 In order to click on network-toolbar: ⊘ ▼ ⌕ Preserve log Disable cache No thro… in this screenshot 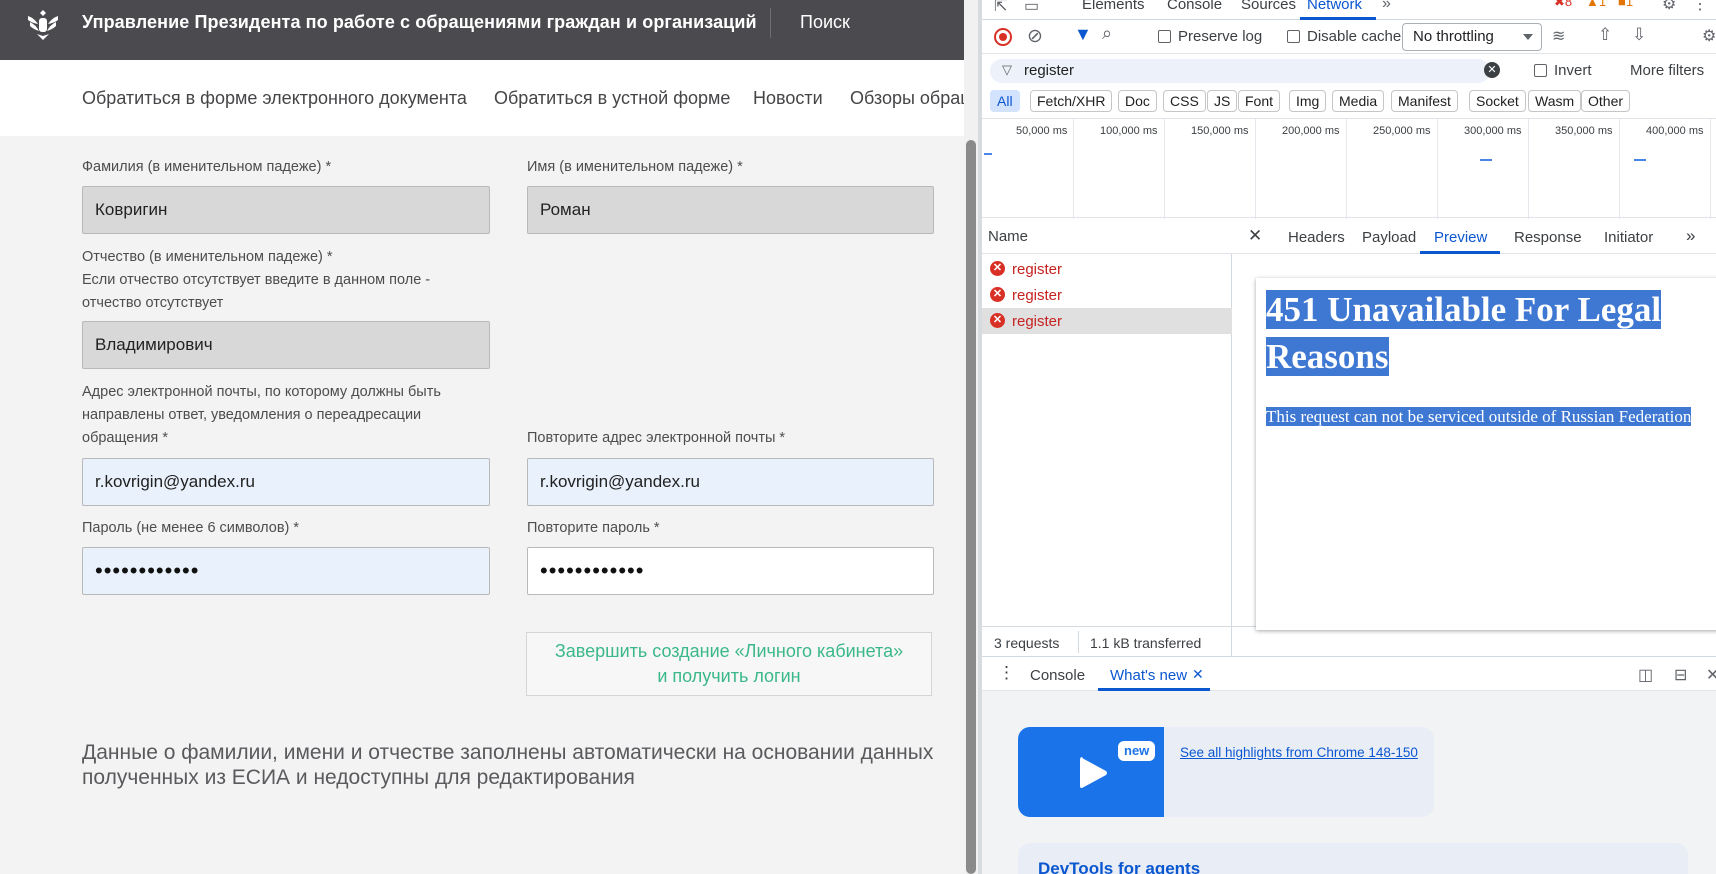, I will do `click(1349, 37)`.